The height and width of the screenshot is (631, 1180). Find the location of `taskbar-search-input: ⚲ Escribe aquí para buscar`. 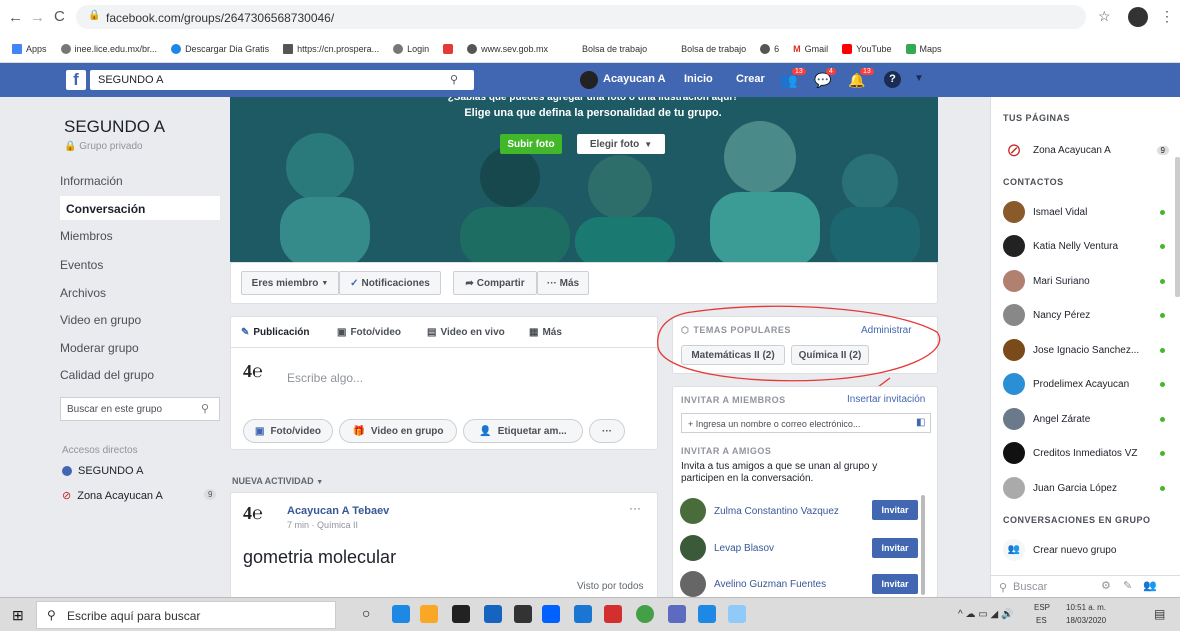

taskbar-search-input: ⚲ Escribe aquí para buscar is located at coordinates (186, 615).